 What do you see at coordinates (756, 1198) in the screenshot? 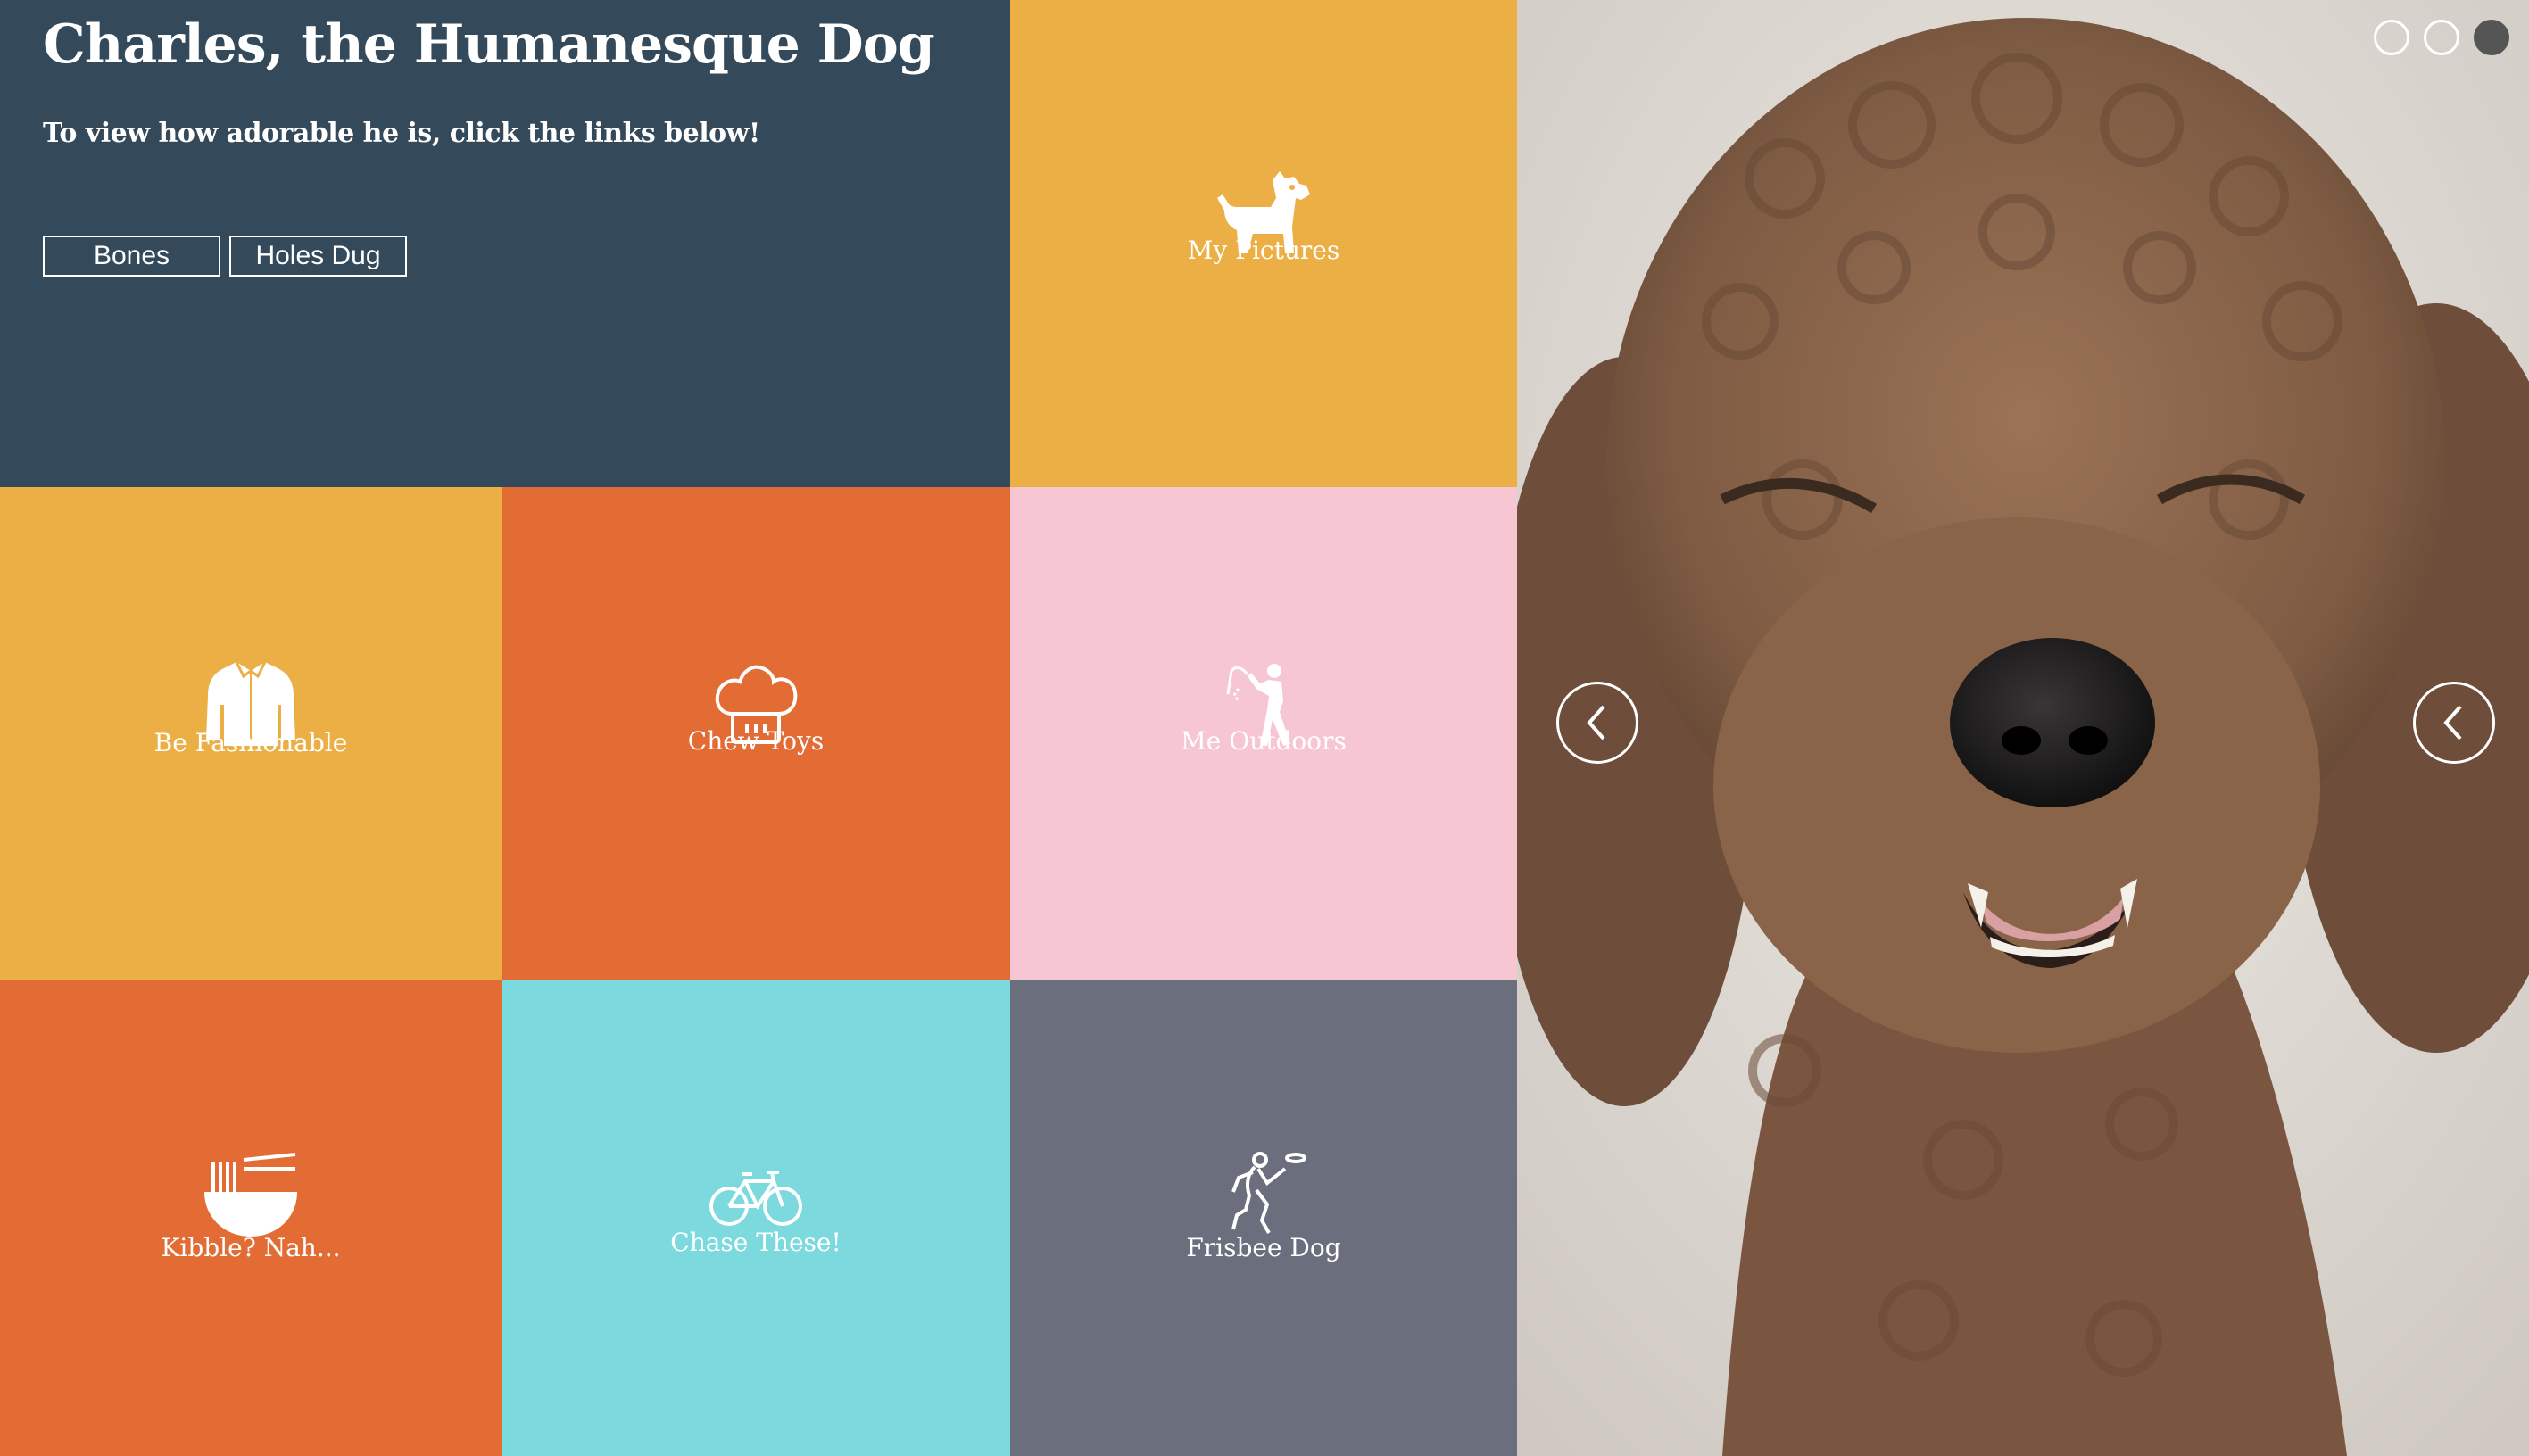
I see `bicycle-icon` at bounding box center [756, 1198].